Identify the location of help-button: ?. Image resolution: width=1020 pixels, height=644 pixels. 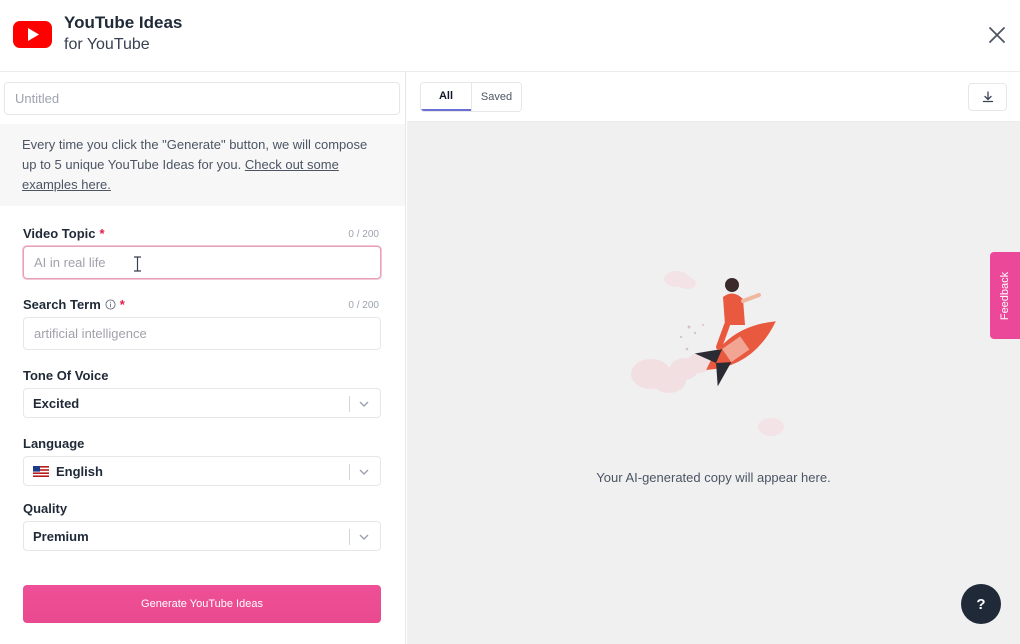
(981, 604).